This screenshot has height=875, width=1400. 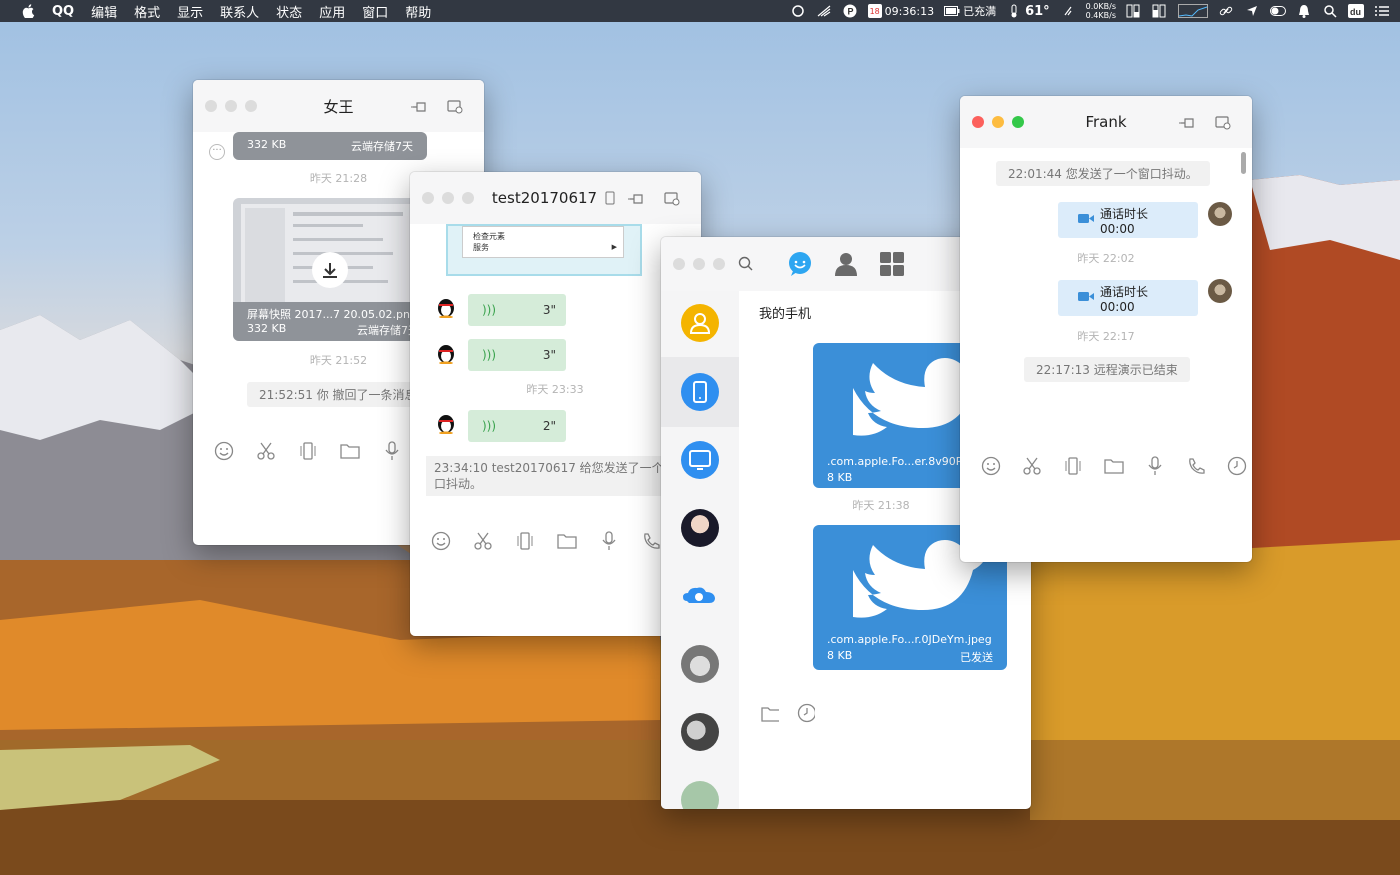 What do you see at coordinates (289, 11) in the screenshot?
I see `menu-status: 状态` at bounding box center [289, 11].